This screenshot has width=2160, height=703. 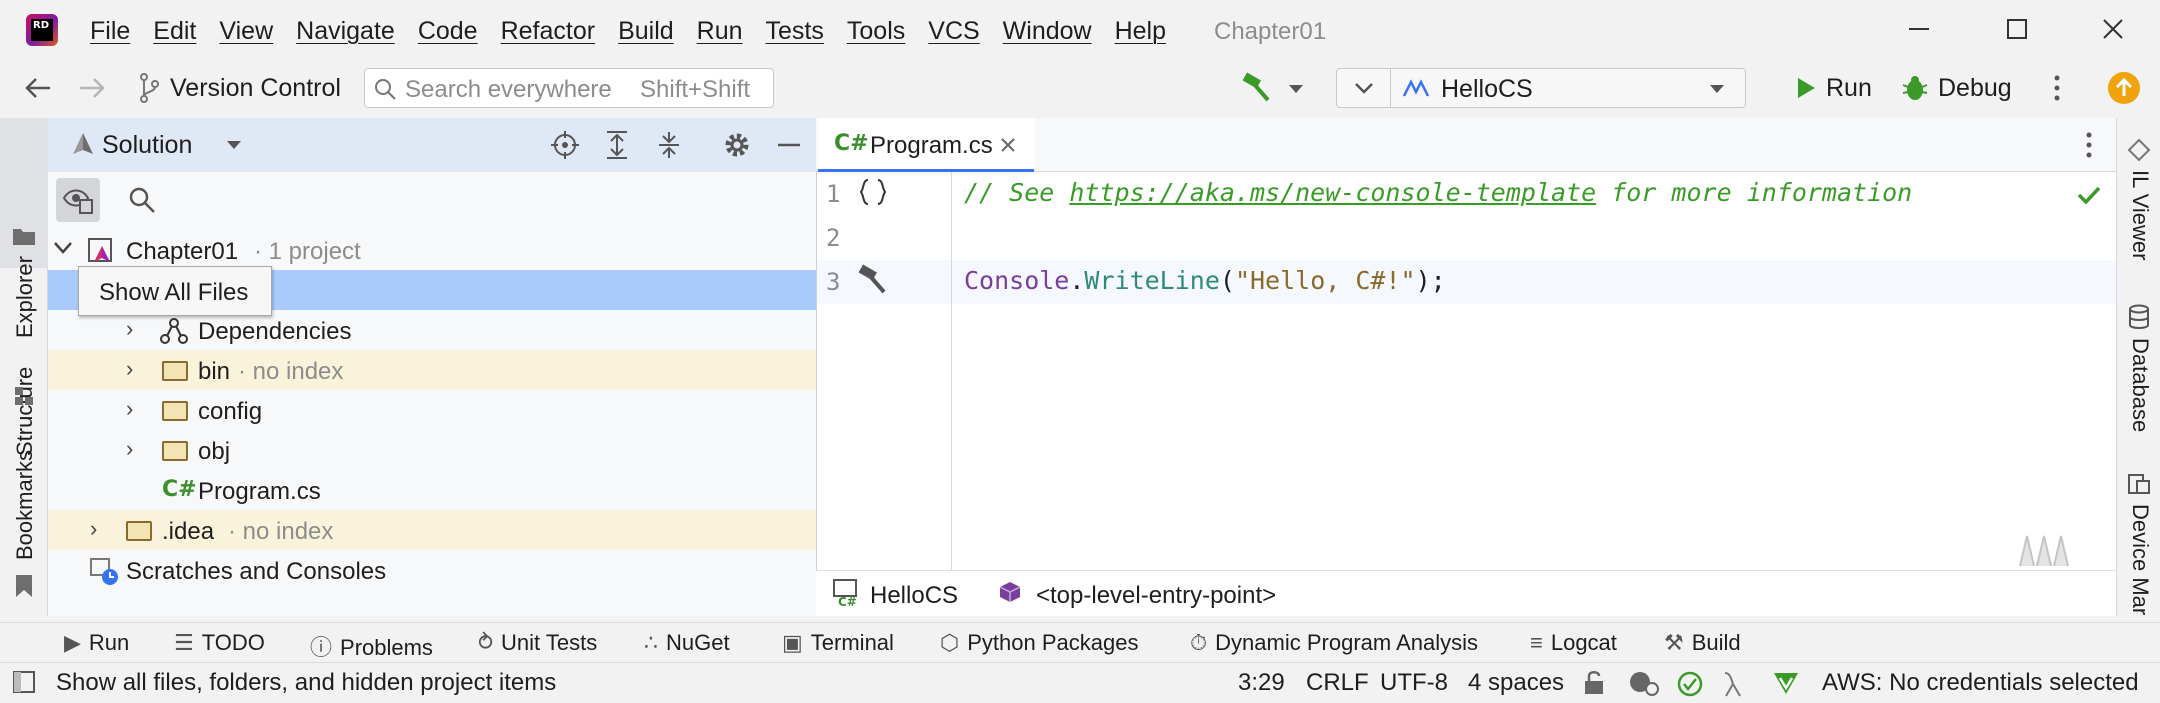 I want to click on tool-terminal: ▣ Terminal, so click(x=838, y=643).